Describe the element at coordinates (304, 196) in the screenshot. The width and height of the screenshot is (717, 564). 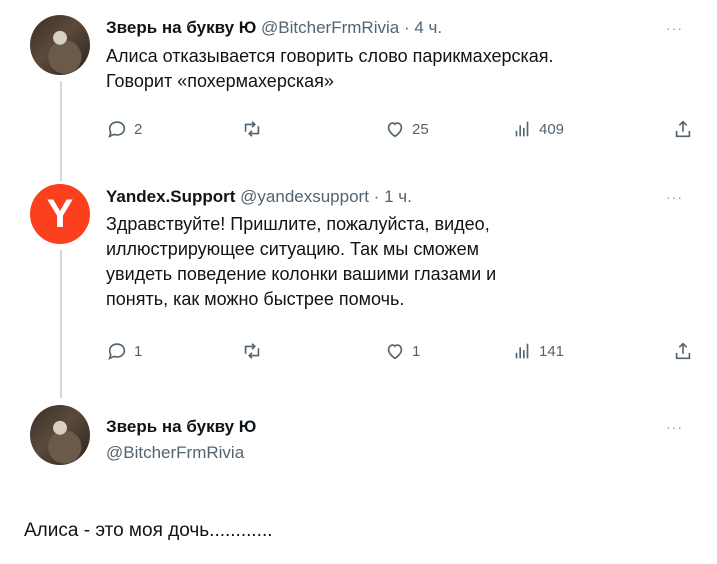
I see `author-handle: @yandexsupport` at that location.